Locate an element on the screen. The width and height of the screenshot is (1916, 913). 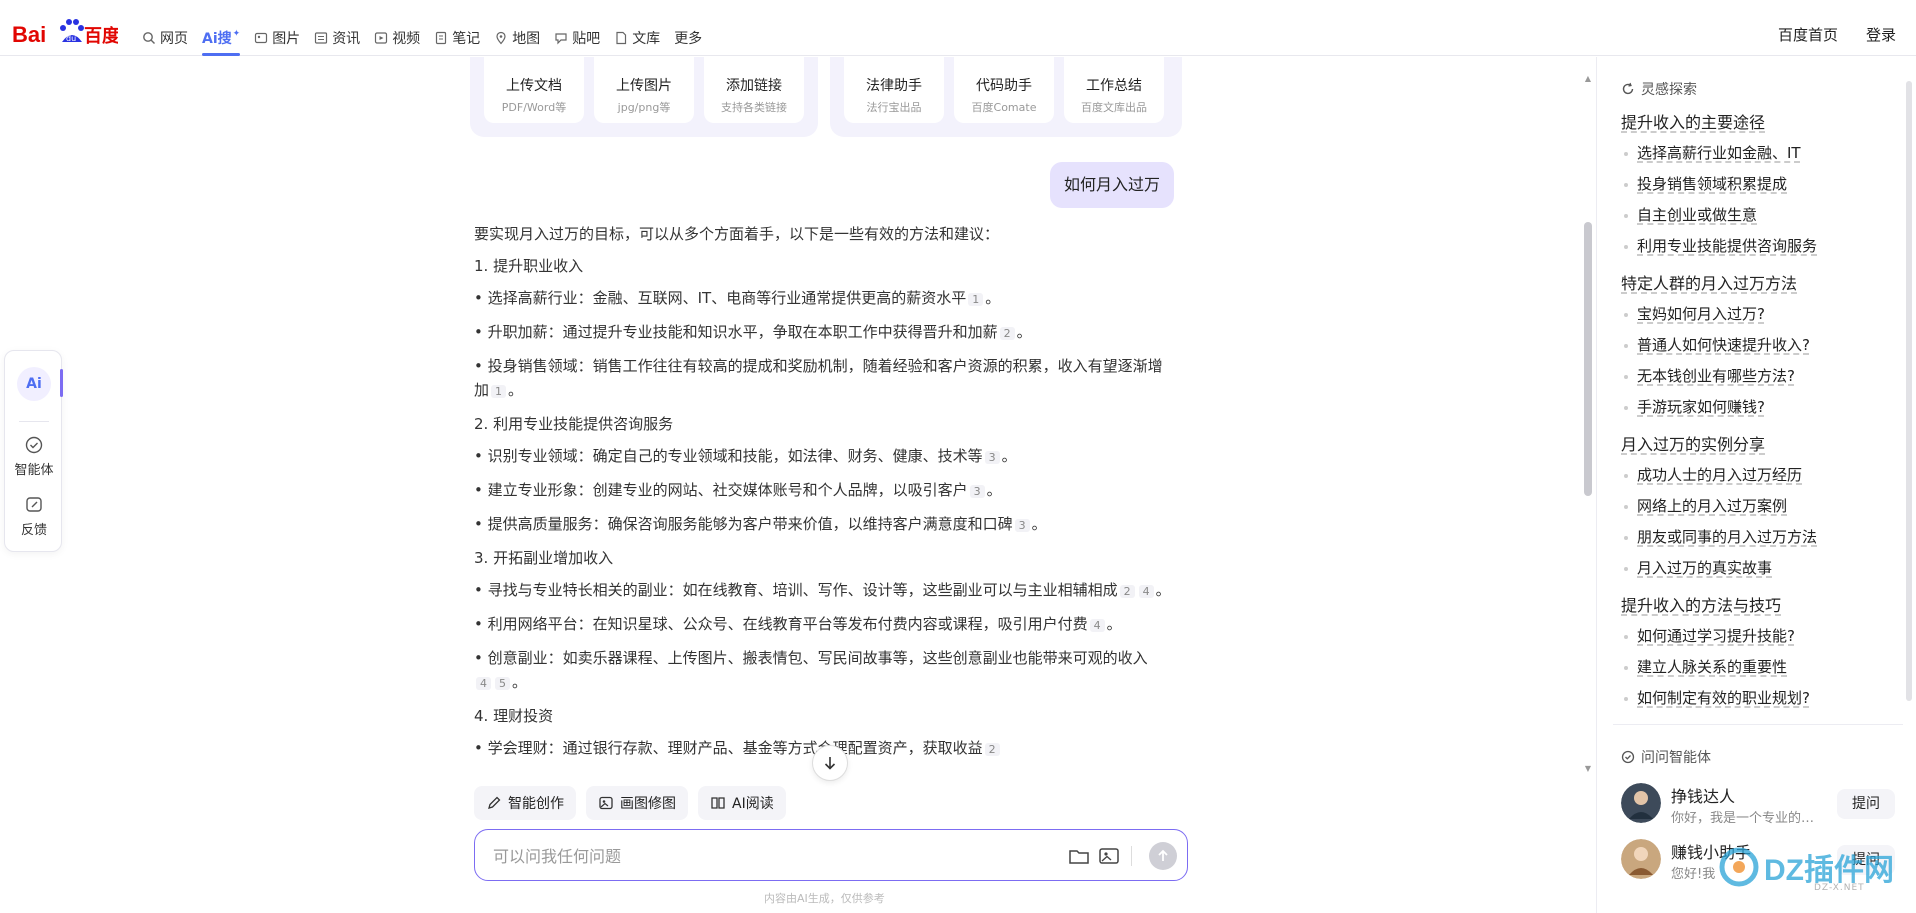
agent-button: 智能体 is located at coordinates (34, 456).